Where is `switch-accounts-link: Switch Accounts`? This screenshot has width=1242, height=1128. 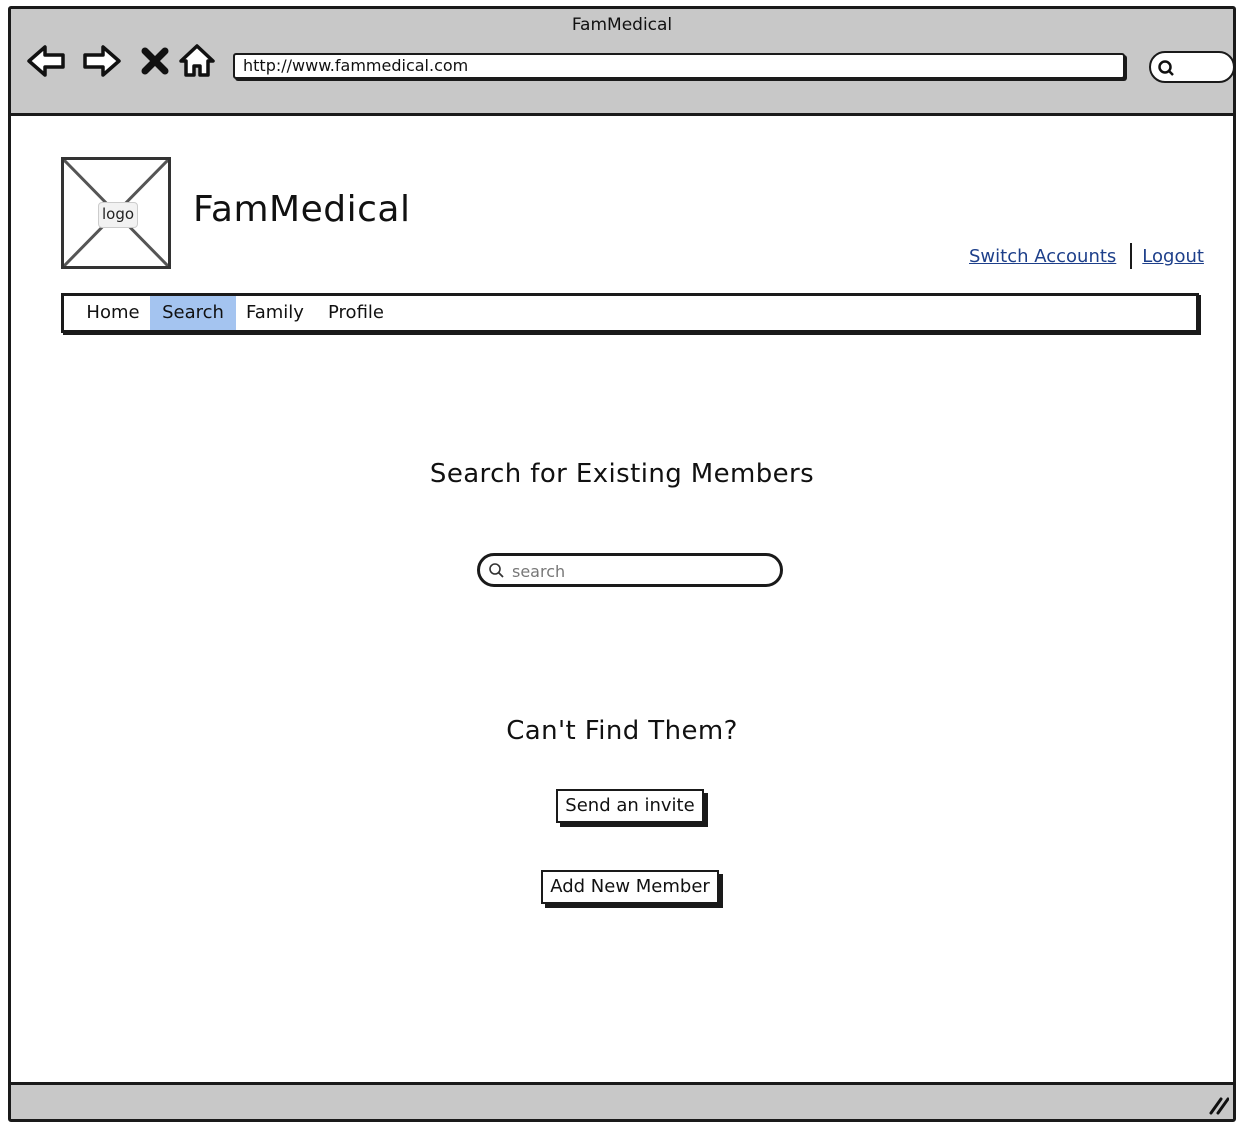 switch-accounts-link: Switch Accounts is located at coordinates (1042, 256).